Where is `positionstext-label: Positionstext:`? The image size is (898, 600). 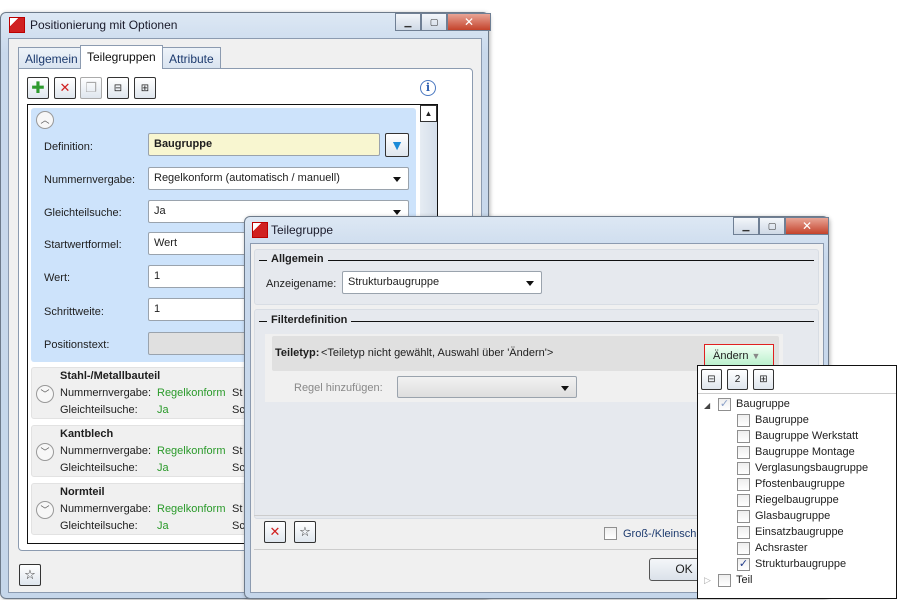
positionstext-label: Positionstext: is located at coordinates (77, 345).